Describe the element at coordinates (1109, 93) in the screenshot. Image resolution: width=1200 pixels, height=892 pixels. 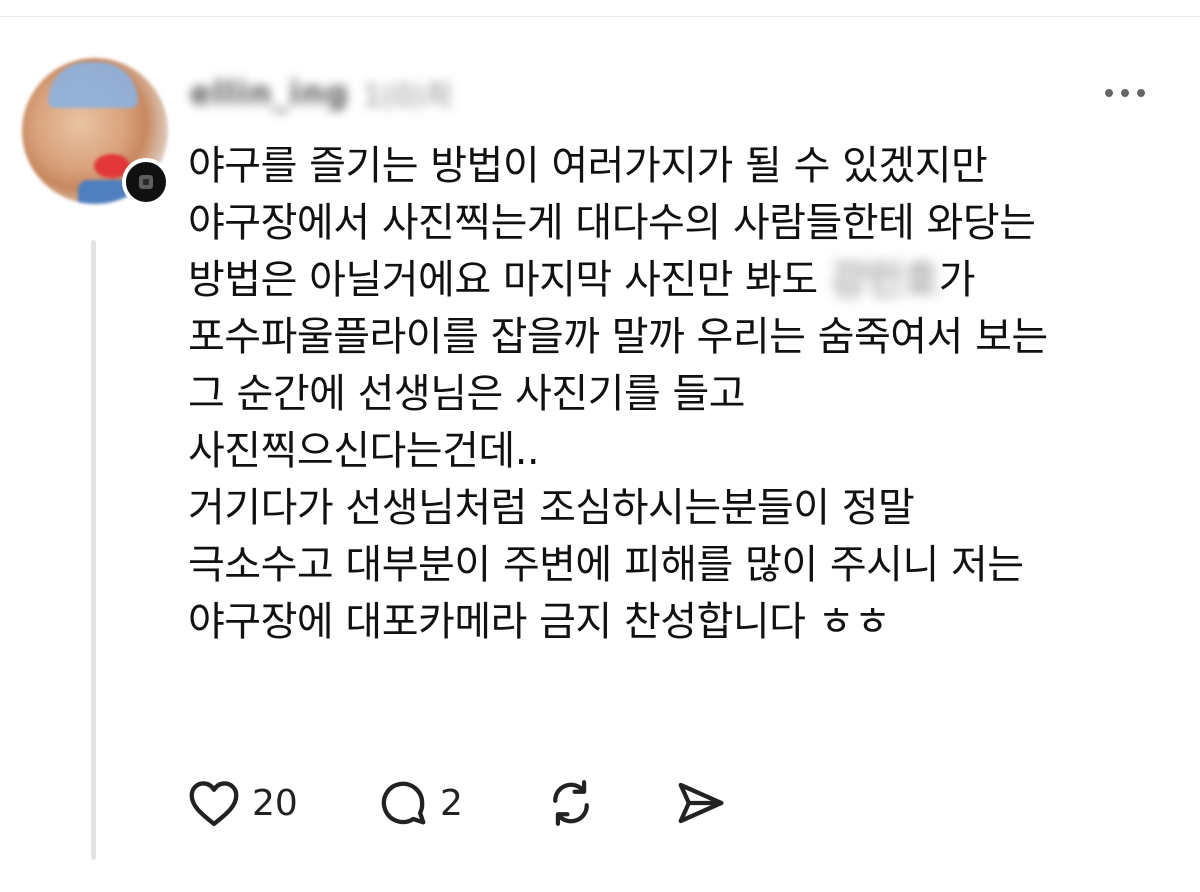
I see `more-horizontal-icon` at that location.